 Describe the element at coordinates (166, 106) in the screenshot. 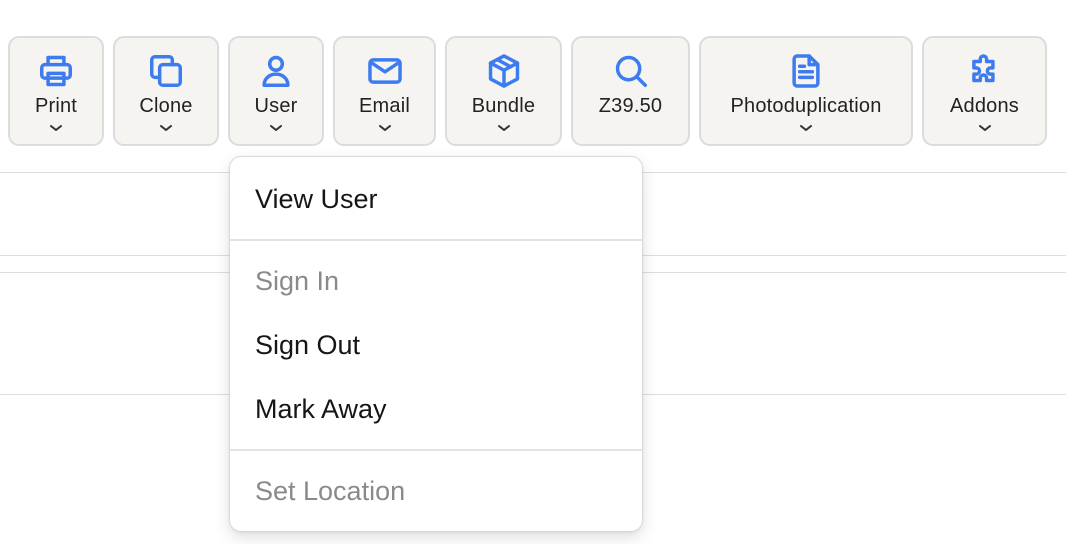

I see `clone-button-label: Clone` at that location.